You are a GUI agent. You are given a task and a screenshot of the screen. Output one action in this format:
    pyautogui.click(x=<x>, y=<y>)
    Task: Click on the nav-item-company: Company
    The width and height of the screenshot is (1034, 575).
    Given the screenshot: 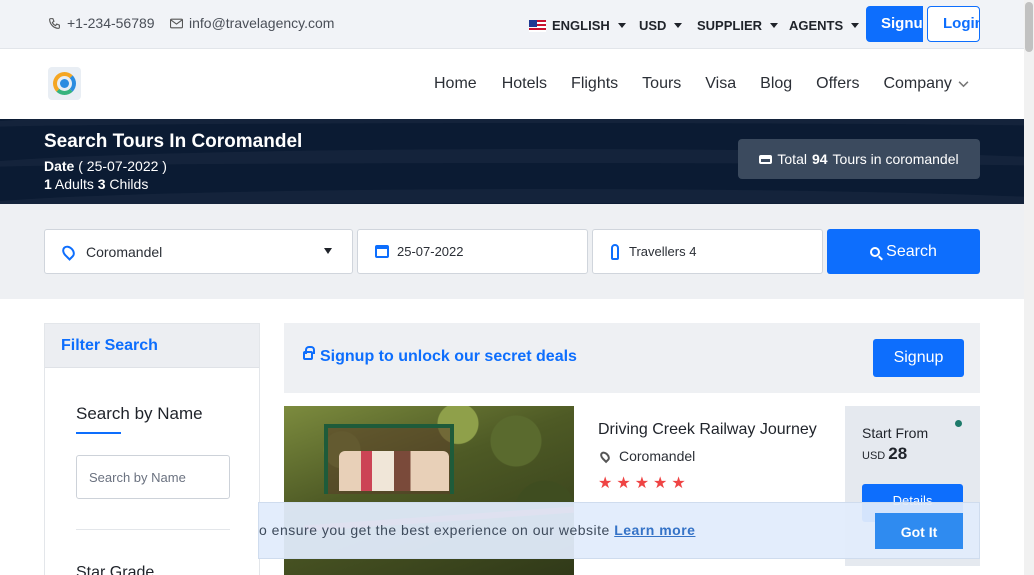 What is the action you would take?
    pyautogui.click(x=926, y=84)
    